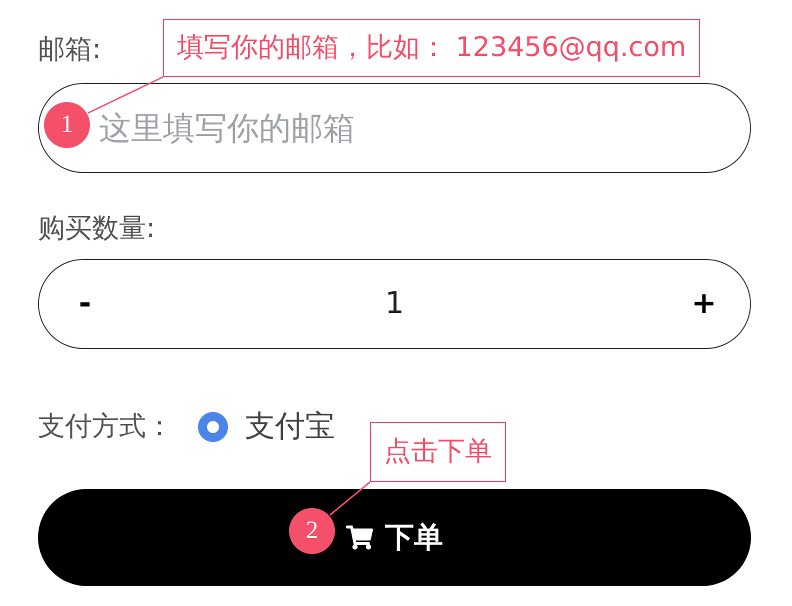 Image resolution: width=792 pixels, height=606 pixels. Describe the element at coordinates (105, 427) in the screenshot. I see `field-label: 支付方式：` at that location.